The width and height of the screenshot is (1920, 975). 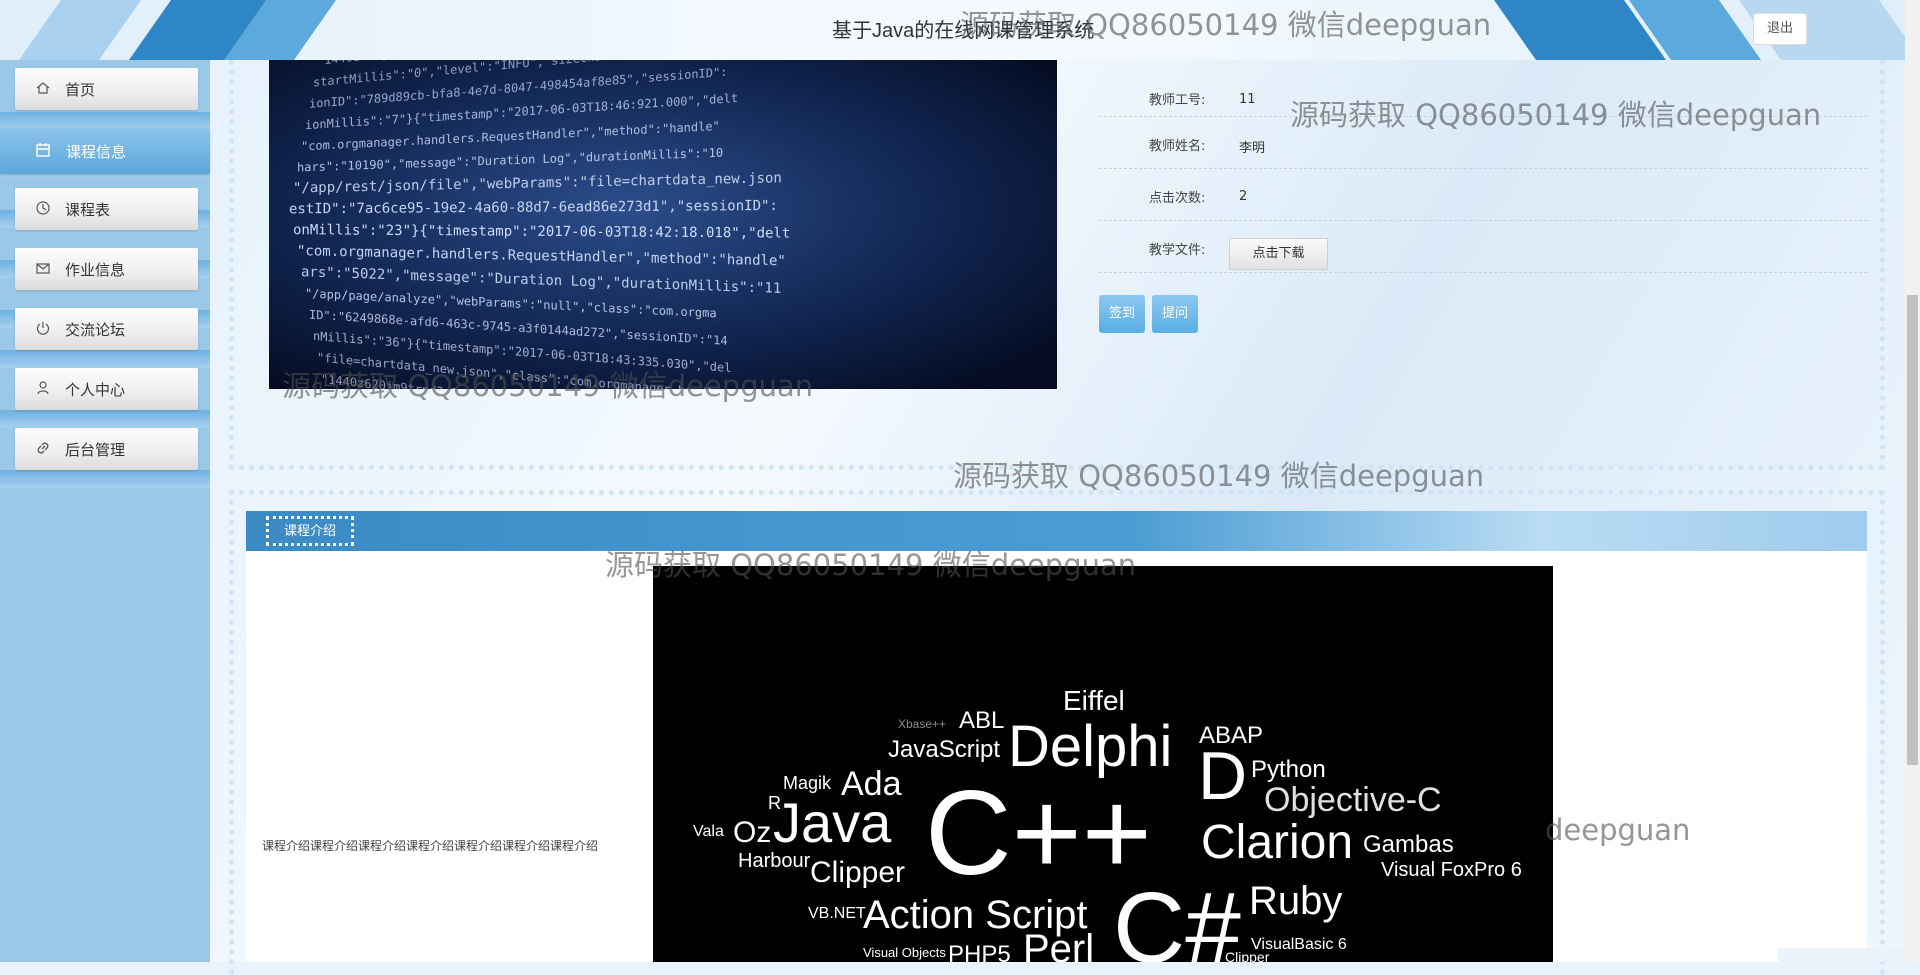 I want to click on lang-word: Clarion, so click(x=1277, y=842).